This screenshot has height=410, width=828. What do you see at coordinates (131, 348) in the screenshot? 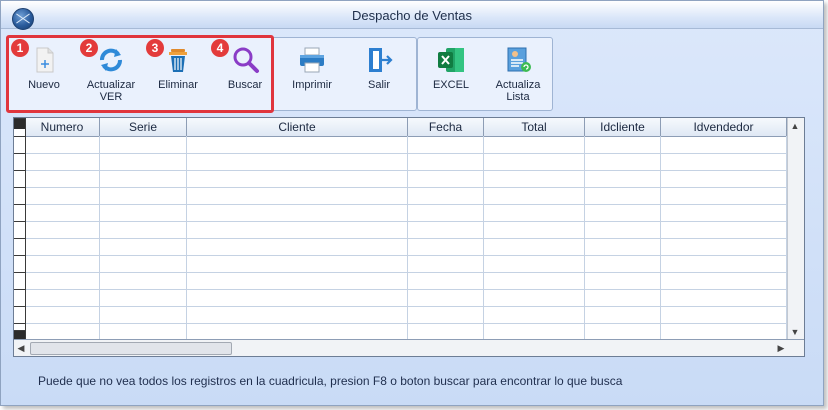
I see `horizontal-scroll-thumb` at bounding box center [131, 348].